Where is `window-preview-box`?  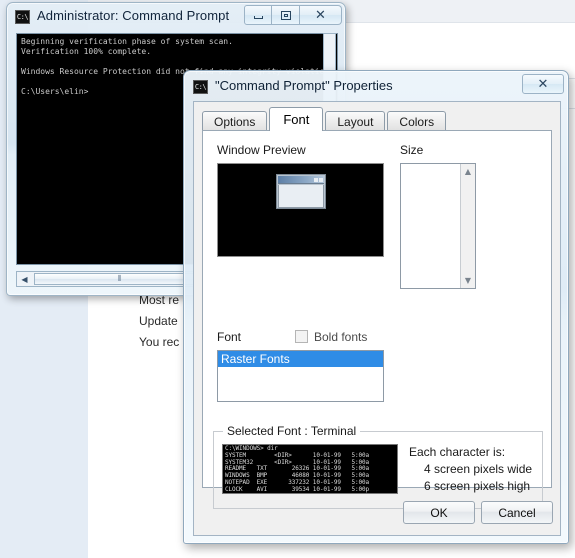 window-preview-box is located at coordinates (300, 210).